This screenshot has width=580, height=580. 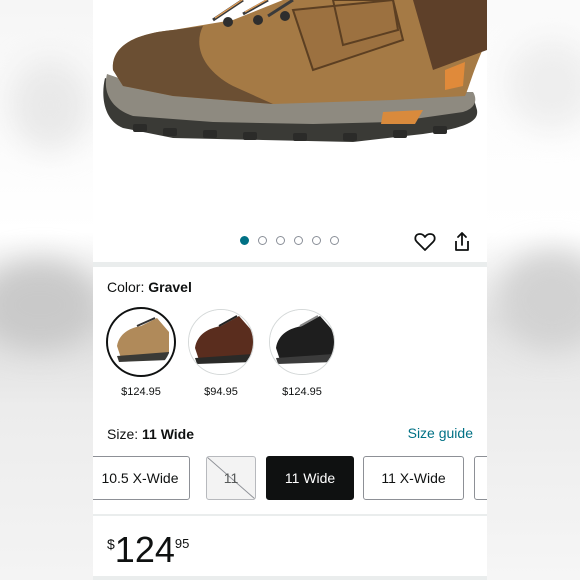 I want to click on size-option: 11 X-Wide, so click(x=413, y=478).